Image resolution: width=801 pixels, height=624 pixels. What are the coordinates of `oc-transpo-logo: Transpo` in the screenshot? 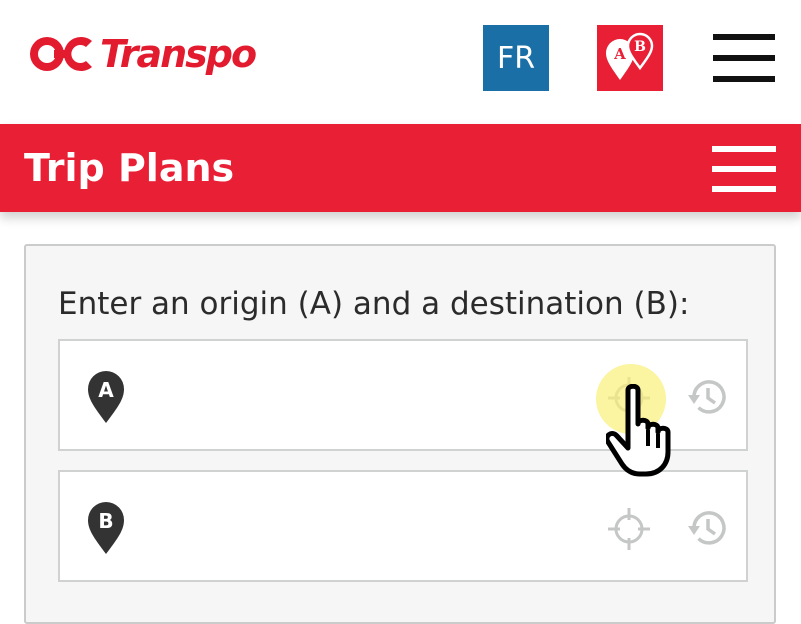 It's located at (140, 54).